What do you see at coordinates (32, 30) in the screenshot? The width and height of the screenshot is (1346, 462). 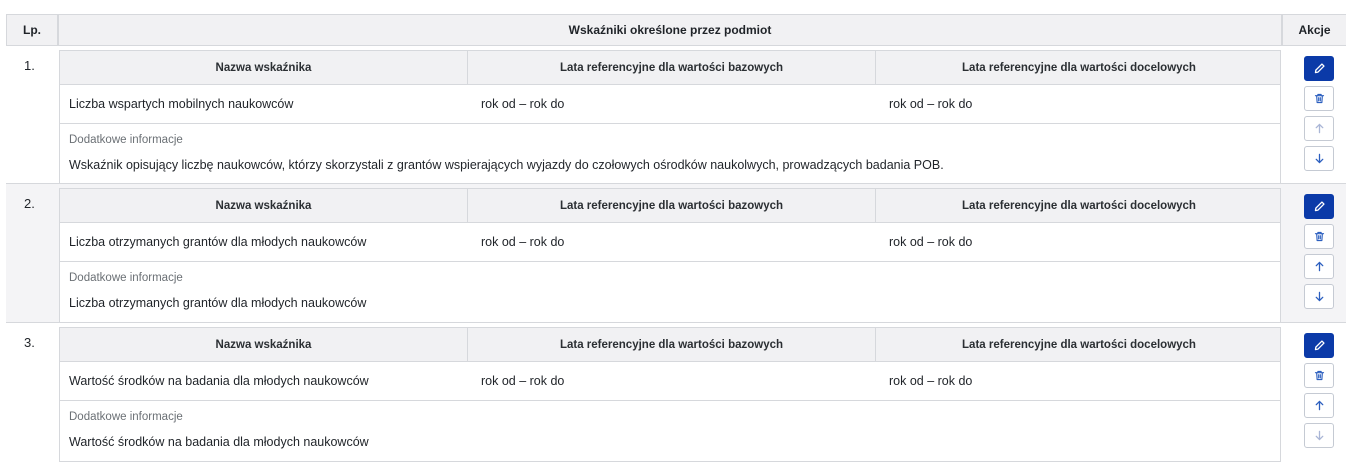 I see `column-header-lp: Lp.` at bounding box center [32, 30].